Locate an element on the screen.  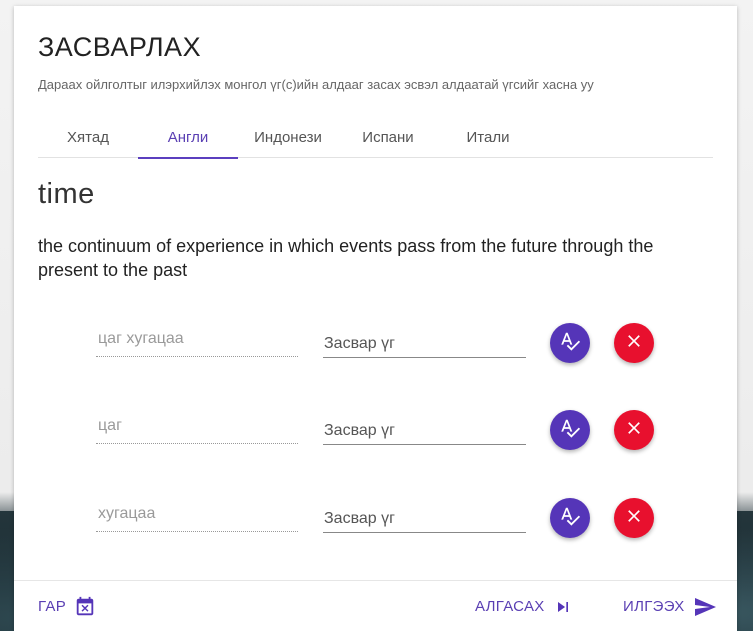
translation-row: хугацаа is located at coordinates (386, 520).